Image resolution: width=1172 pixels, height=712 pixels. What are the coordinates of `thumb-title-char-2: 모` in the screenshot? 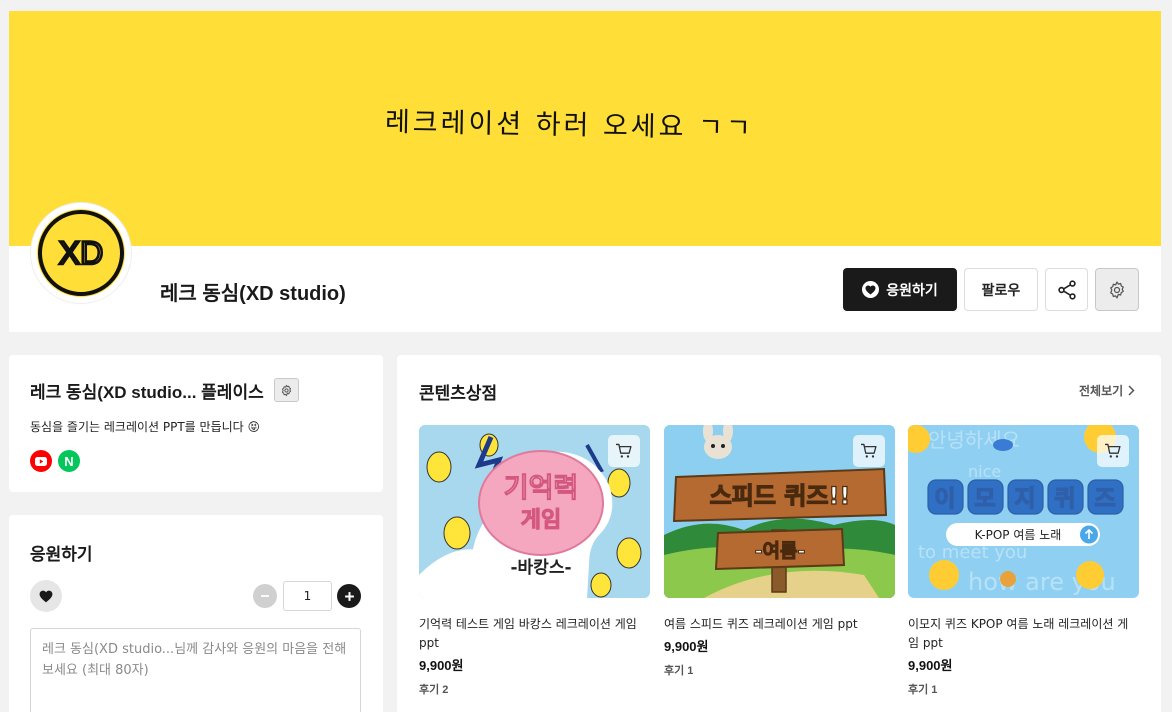 It's located at (984, 499).